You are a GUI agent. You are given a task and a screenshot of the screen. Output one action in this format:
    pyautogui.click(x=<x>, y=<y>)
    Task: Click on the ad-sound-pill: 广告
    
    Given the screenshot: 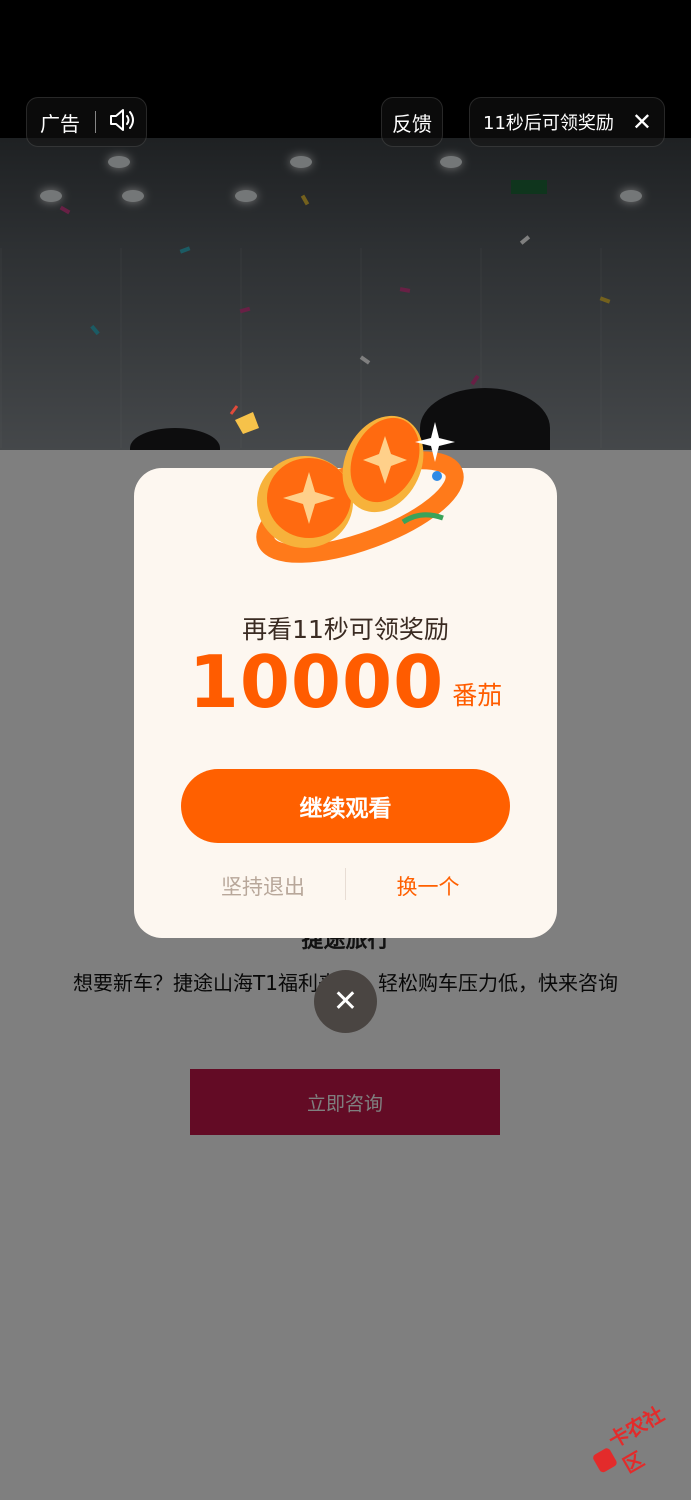 What is the action you would take?
    pyautogui.click(x=86, y=122)
    